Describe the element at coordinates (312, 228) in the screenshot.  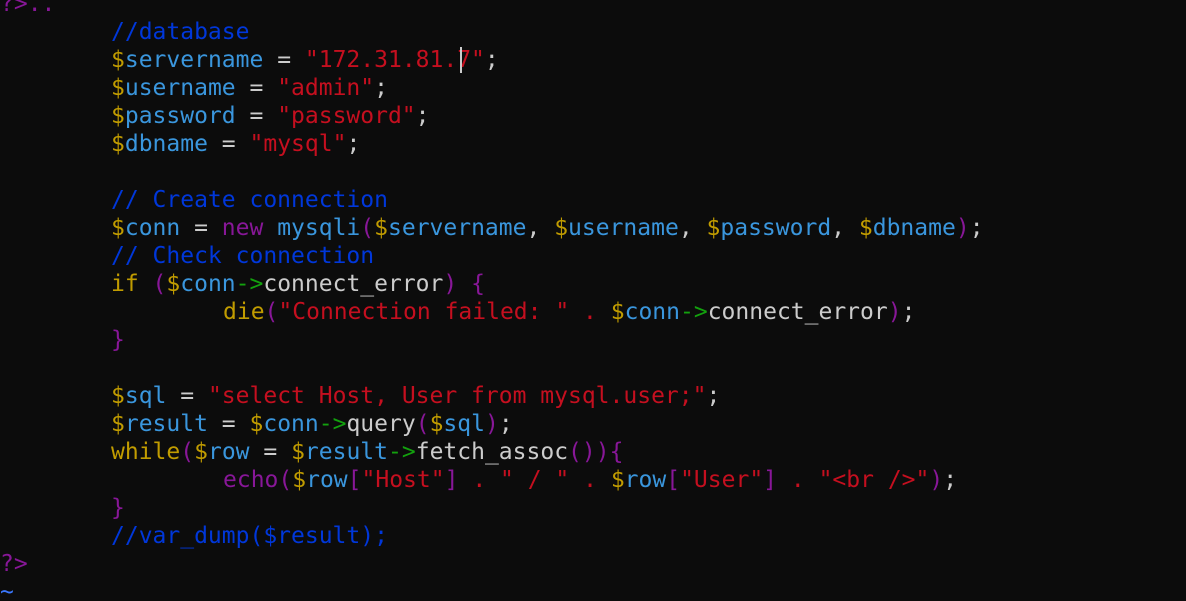
I see `code-token: mysqli` at that location.